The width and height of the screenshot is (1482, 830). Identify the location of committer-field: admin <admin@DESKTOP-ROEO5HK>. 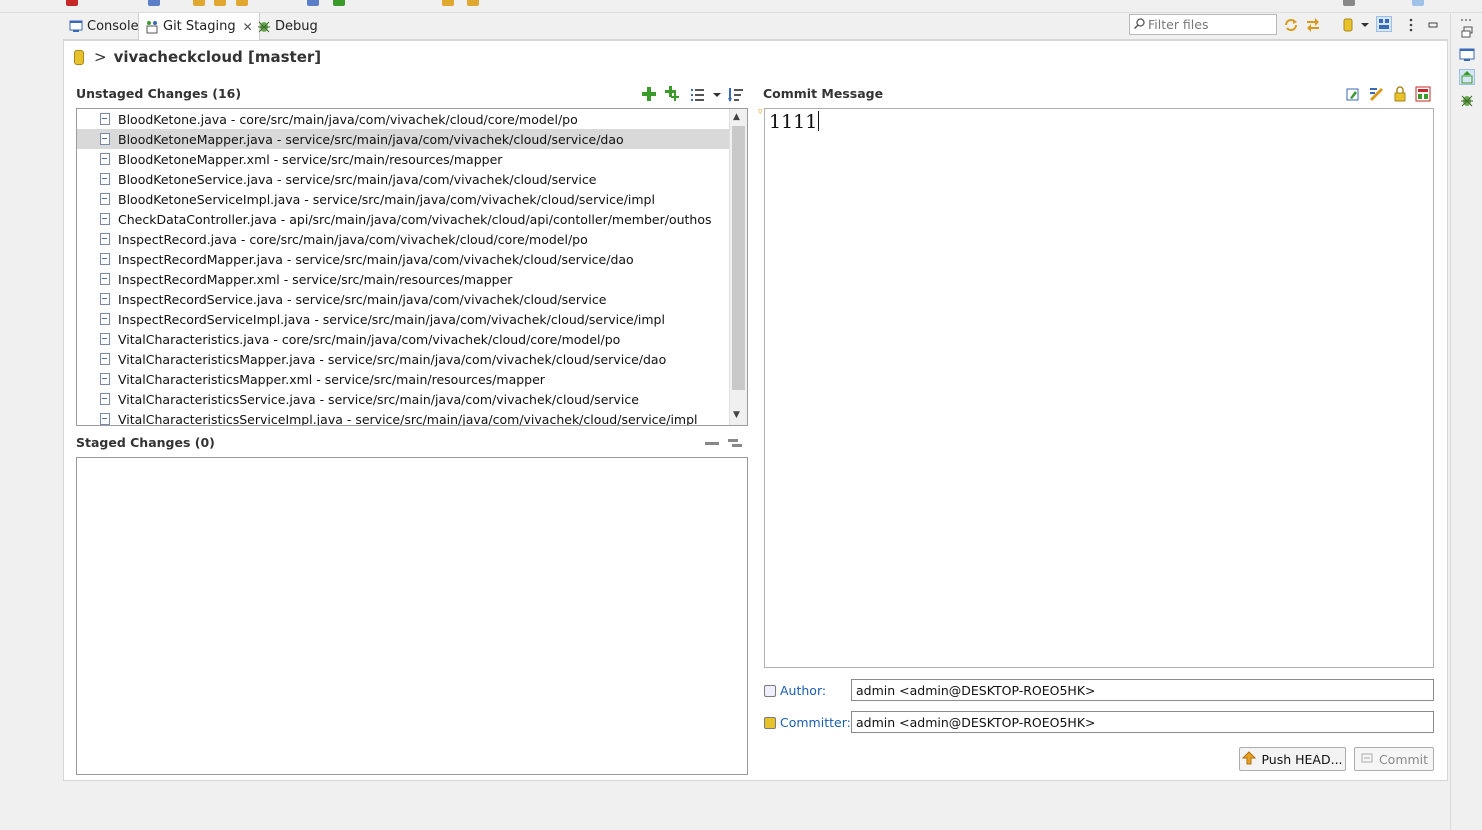
(1142, 722).